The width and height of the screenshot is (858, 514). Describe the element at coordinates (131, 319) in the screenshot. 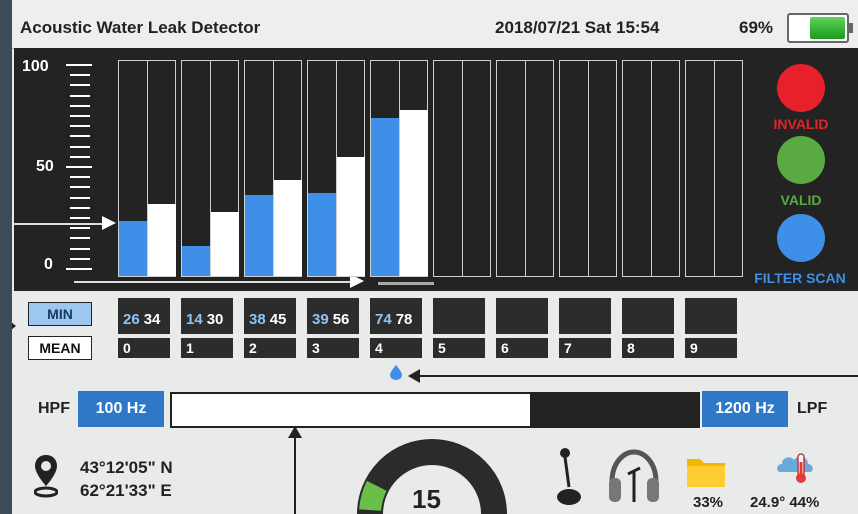

I see `min-value: 26` at that location.